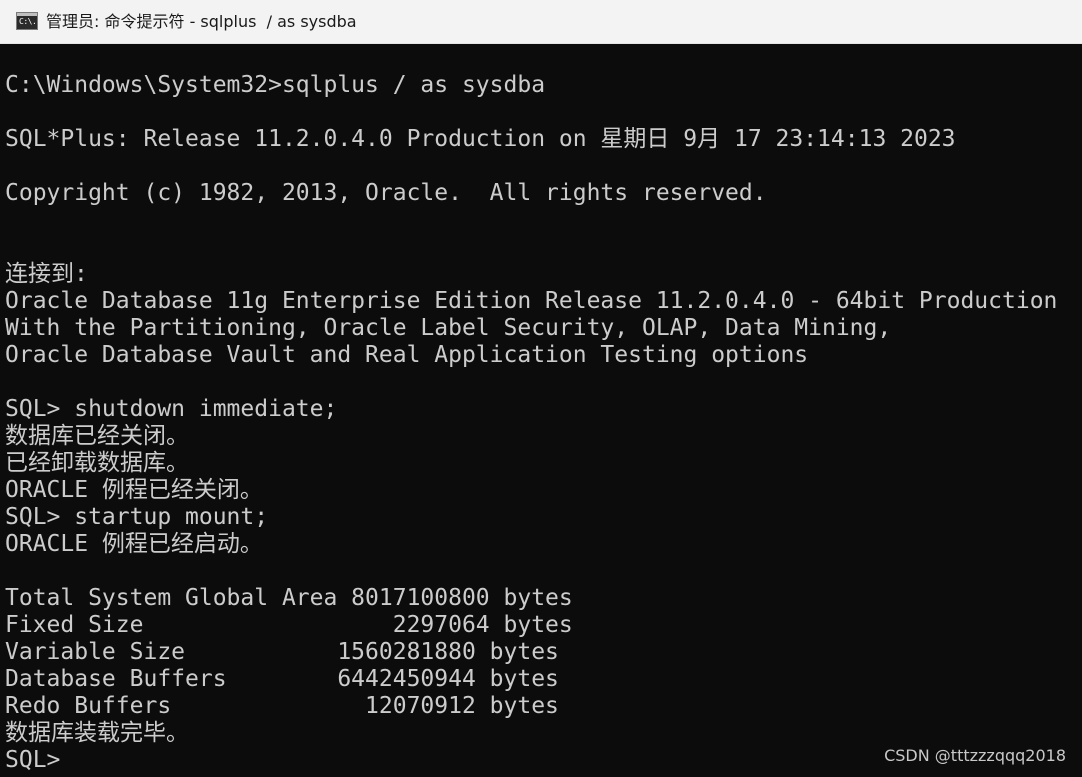  Describe the element at coordinates (289, 625) in the screenshot. I see `console-line: Fixed Size 2297064 bytes` at that location.